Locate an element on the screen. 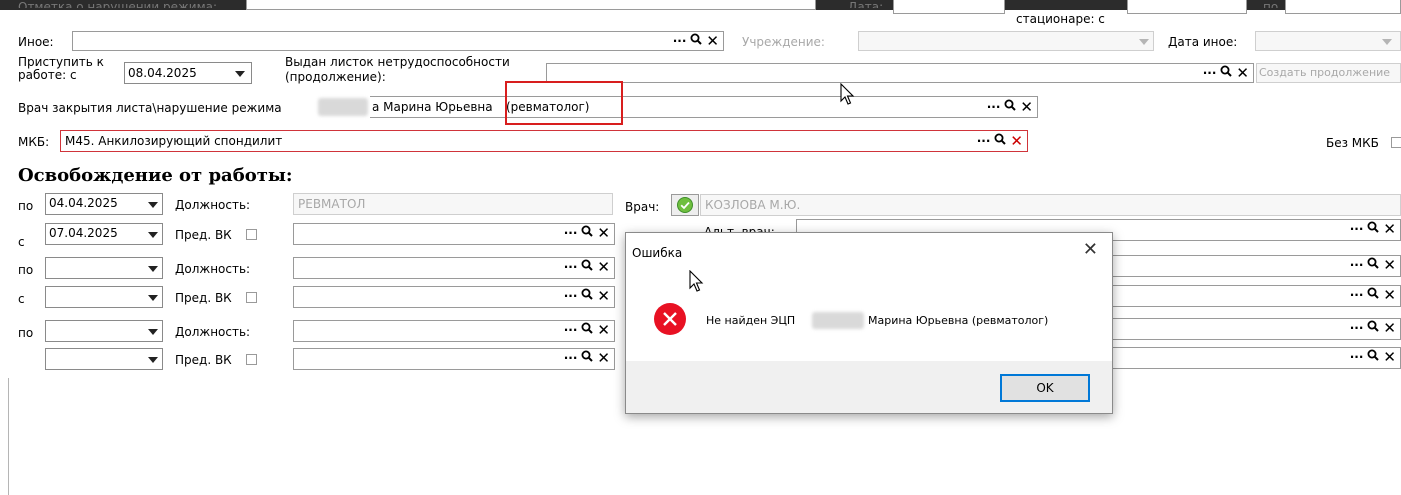 Image resolution: width=1401 pixels, height=495 pixels. release-row-date: 04.04.2025 is located at coordinates (104, 204).